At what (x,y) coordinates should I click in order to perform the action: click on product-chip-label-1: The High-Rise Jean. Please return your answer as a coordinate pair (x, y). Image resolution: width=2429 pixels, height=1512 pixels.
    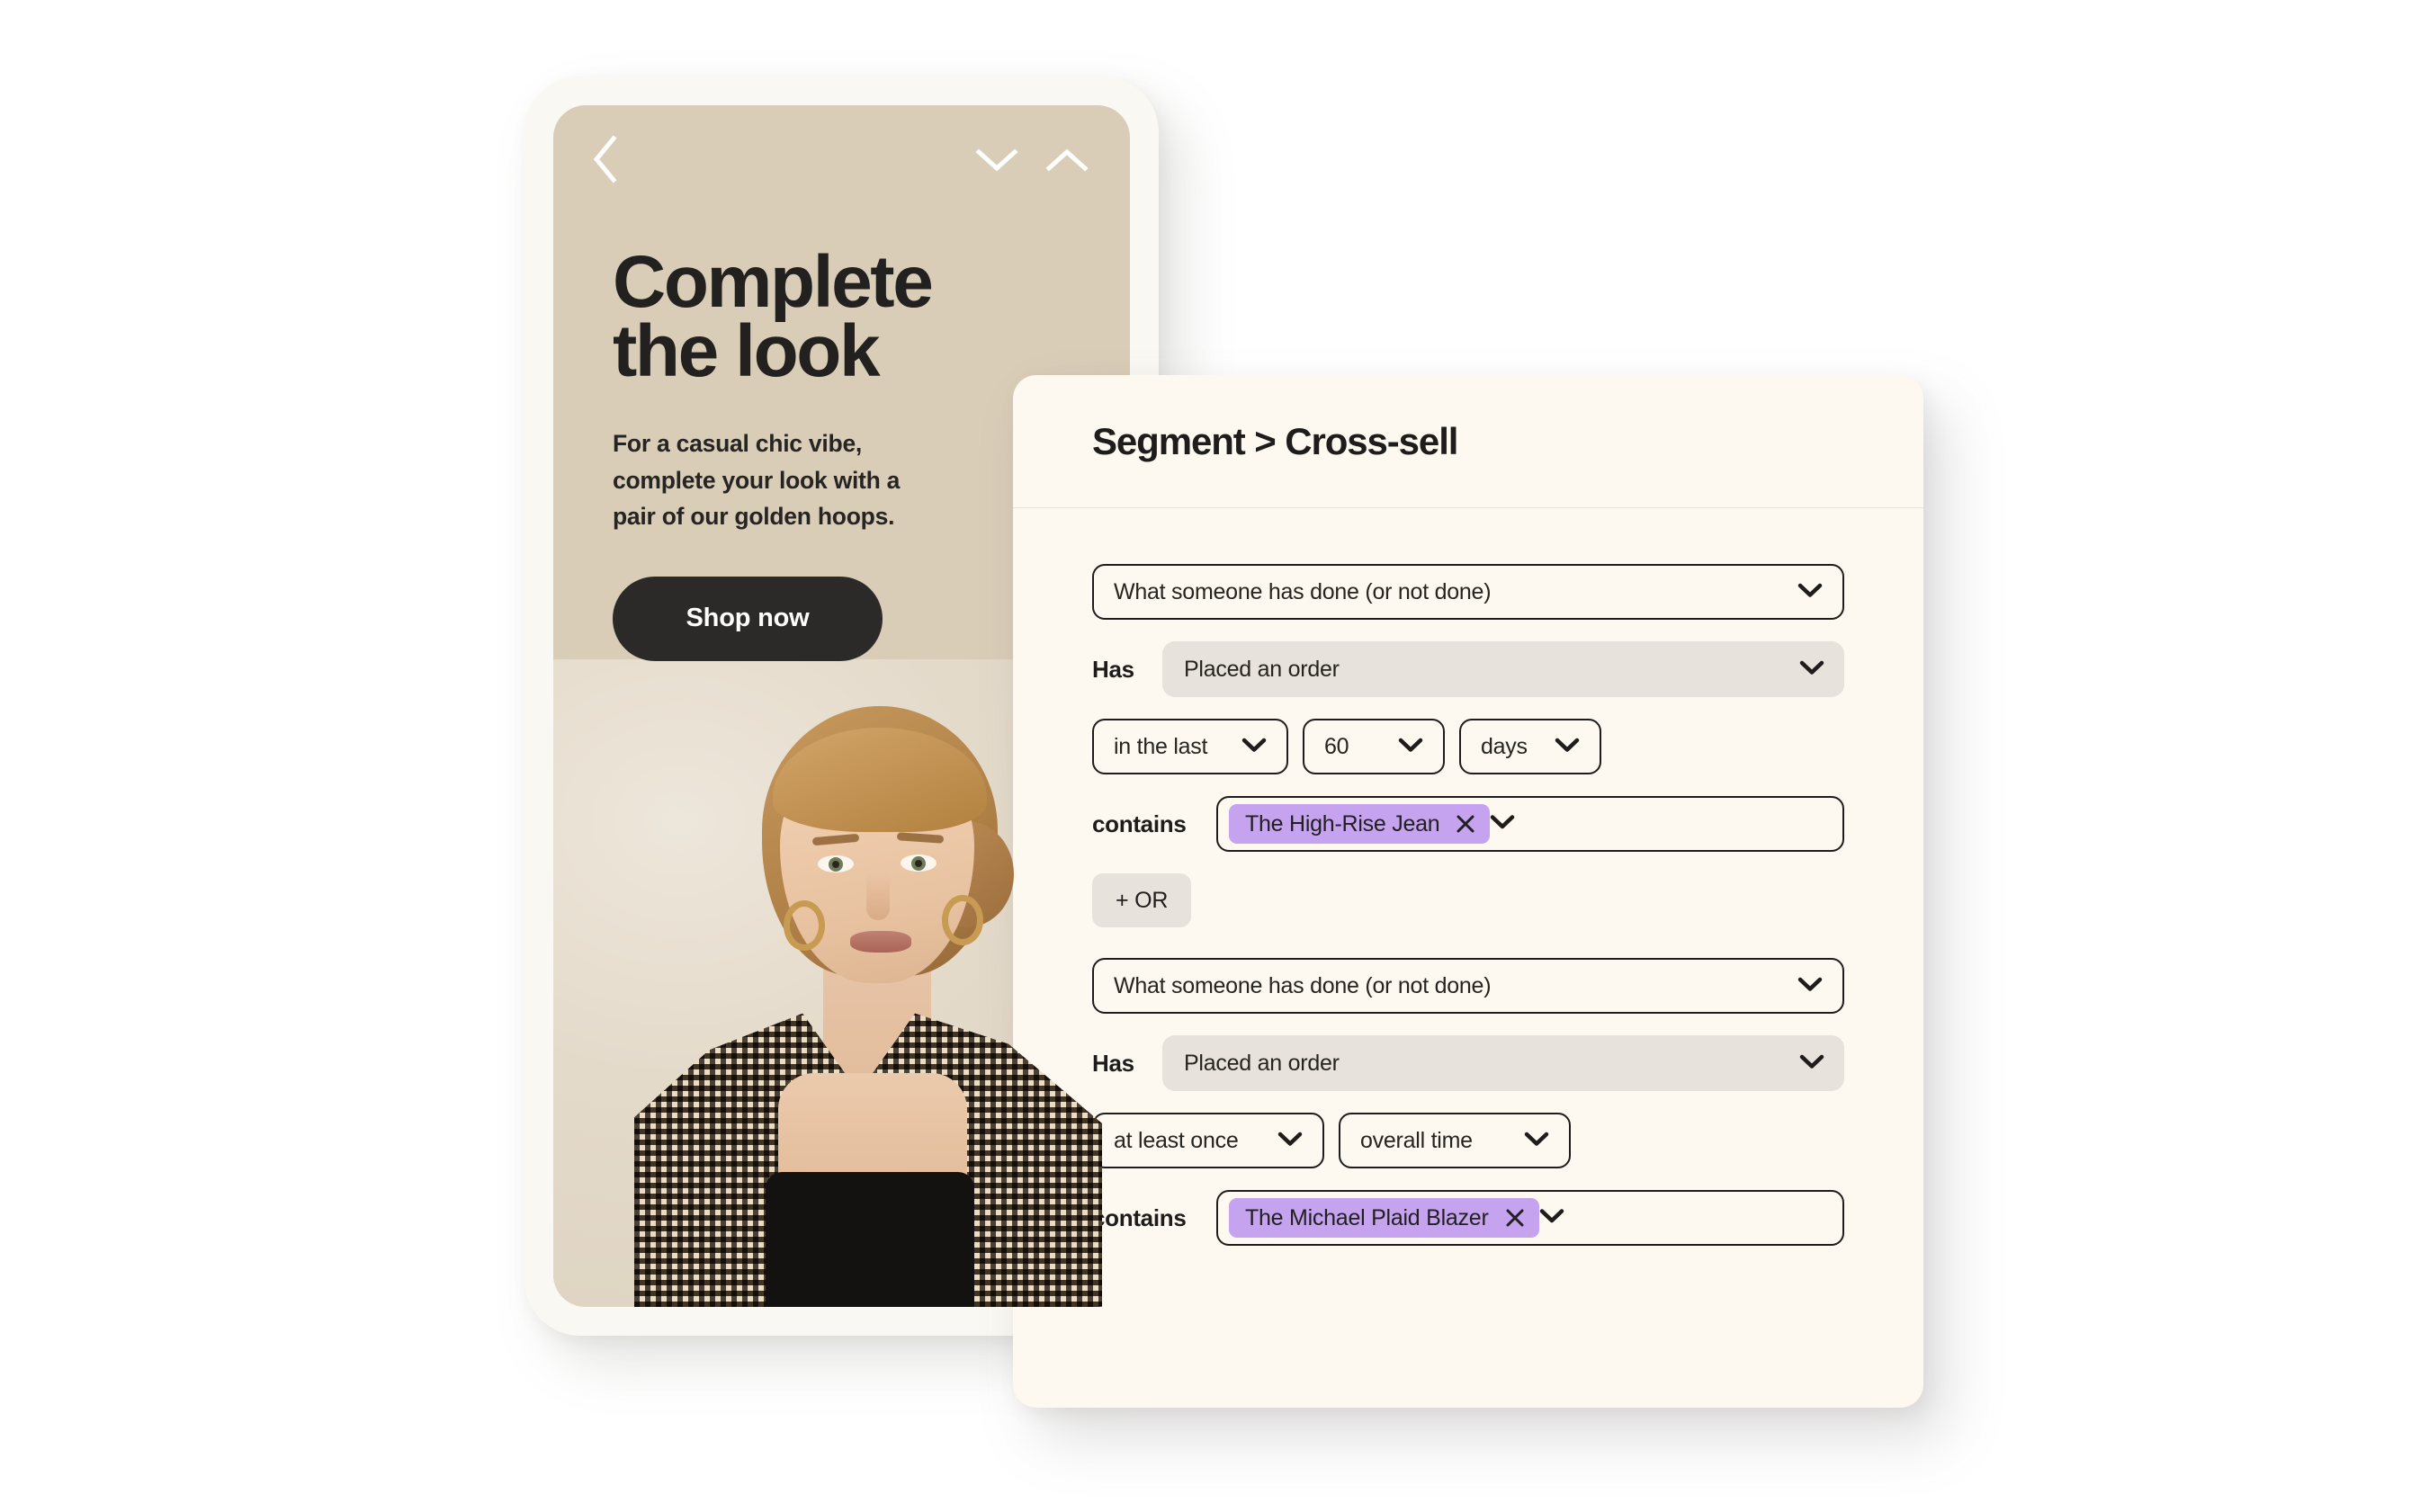
    Looking at the image, I should click on (1342, 823).